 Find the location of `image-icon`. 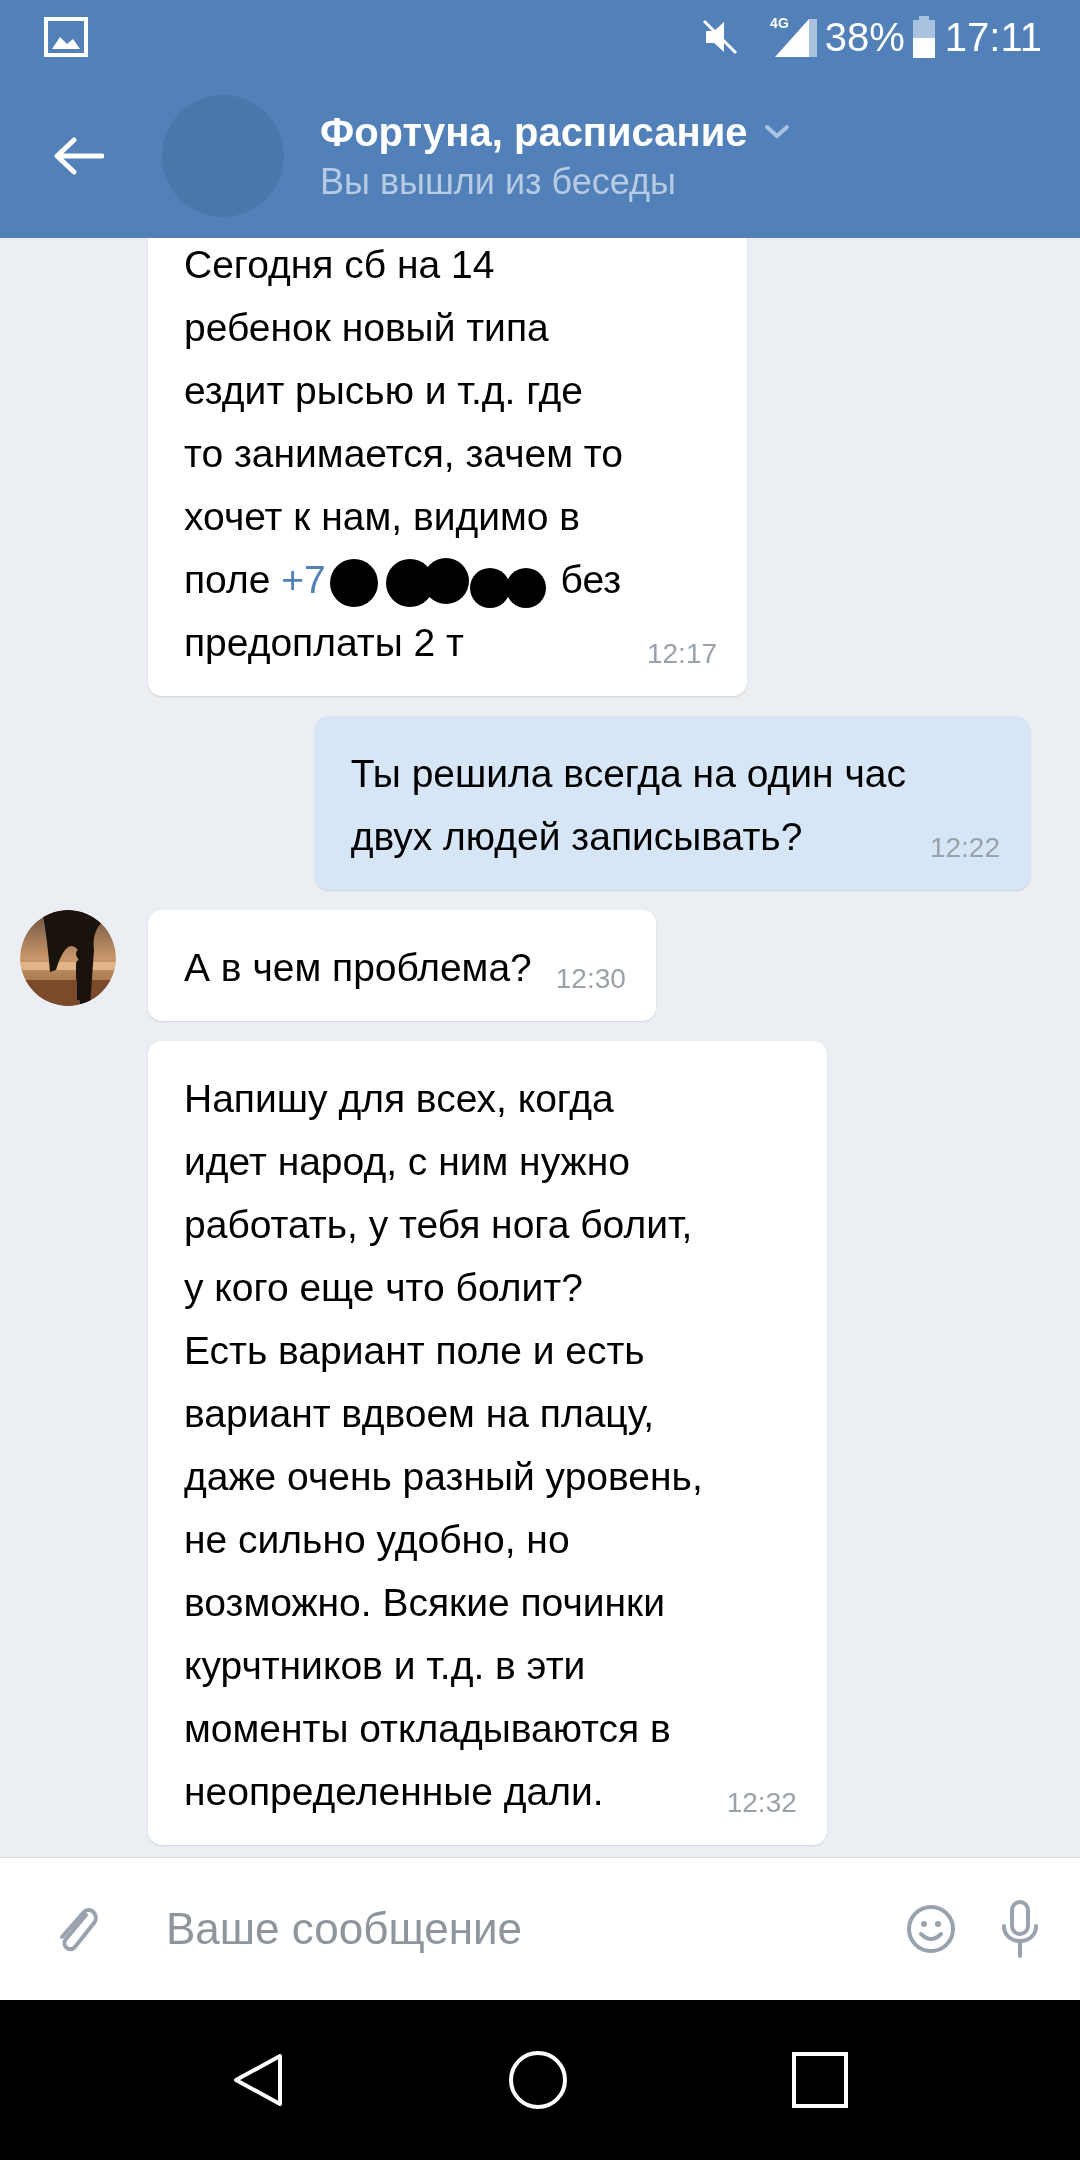

image-icon is located at coordinates (66, 37).